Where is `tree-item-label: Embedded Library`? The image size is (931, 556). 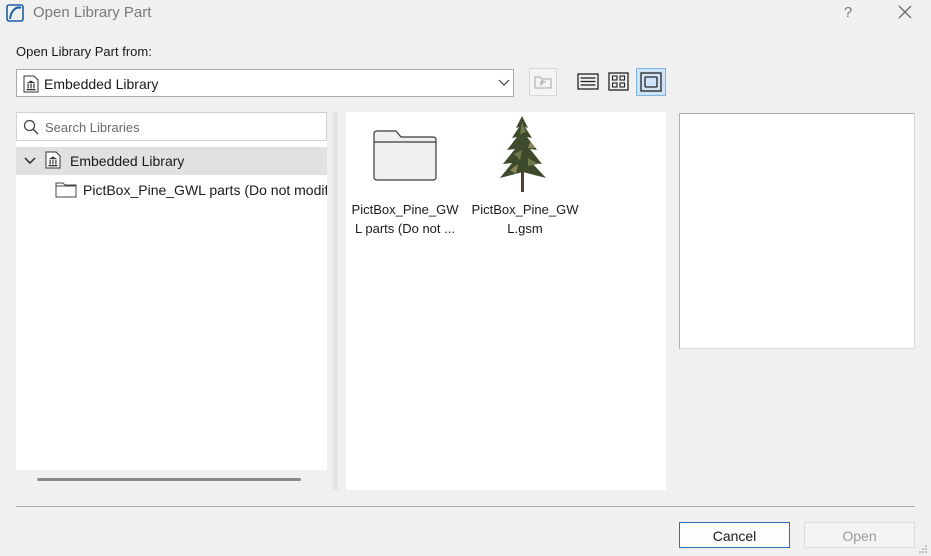
tree-item-label: Embedded Library is located at coordinates (127, 161).